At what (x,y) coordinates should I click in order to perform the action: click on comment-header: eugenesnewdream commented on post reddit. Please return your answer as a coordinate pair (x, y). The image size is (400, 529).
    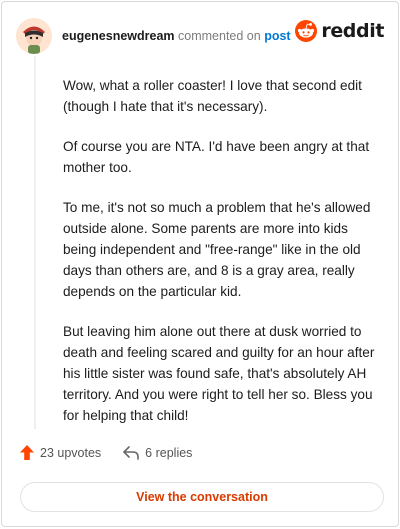
    Looking at the image, I should click on (200, 36).